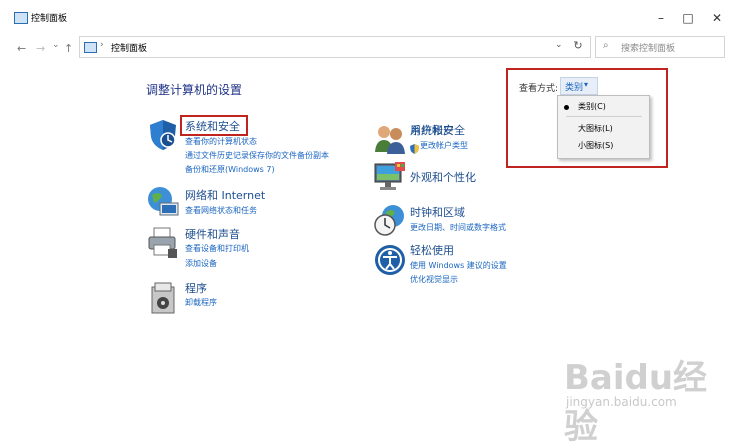 Image resolution: width=739 pixels, height=448 pixels. I want to click on window-title: 控制面板, so click(49, 19).